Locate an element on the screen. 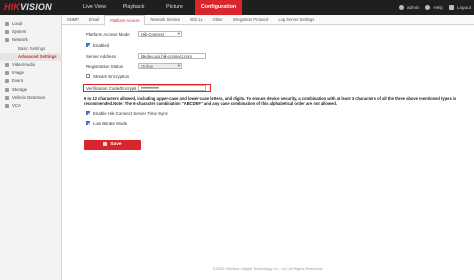 This screenshot has width=474, height=280. sidebar-item-label: Network is located at coordinates (20, 40).